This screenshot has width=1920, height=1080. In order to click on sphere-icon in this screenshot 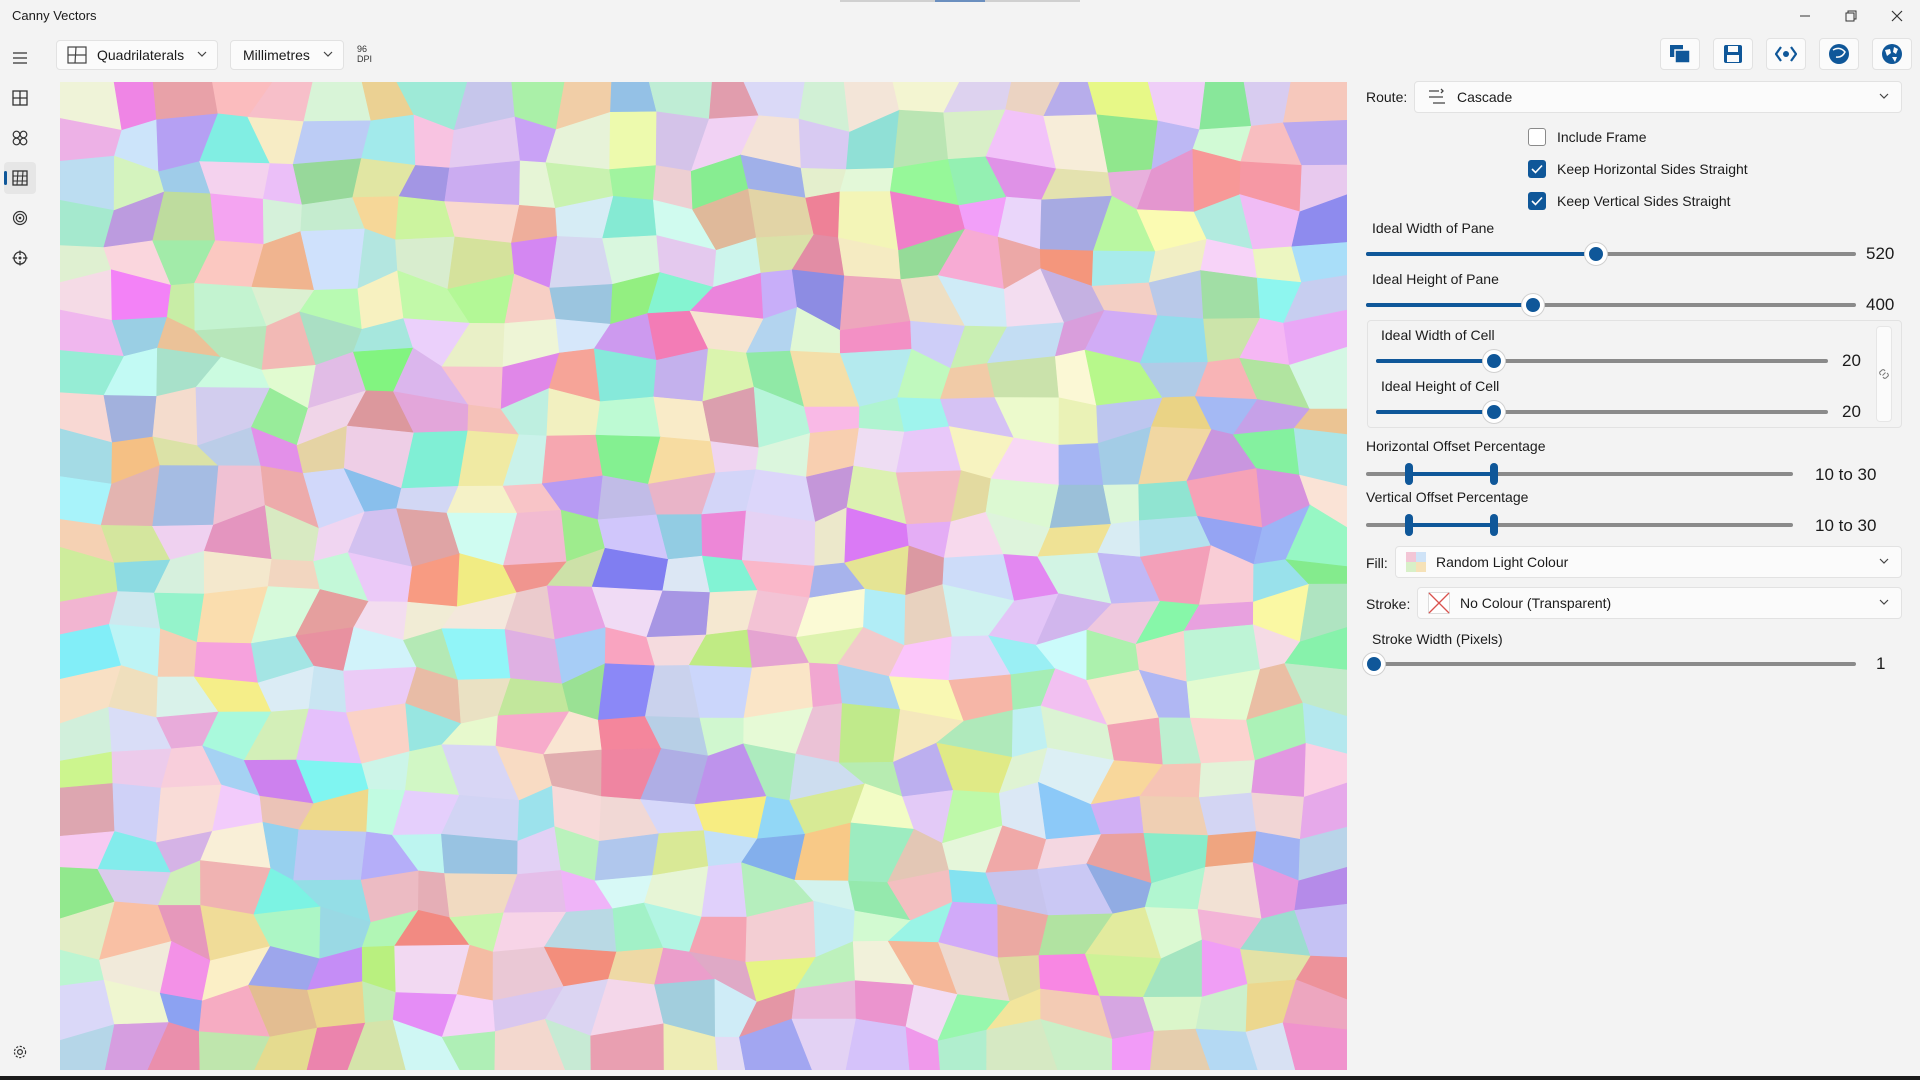, I will do `click(1839, 54)`.